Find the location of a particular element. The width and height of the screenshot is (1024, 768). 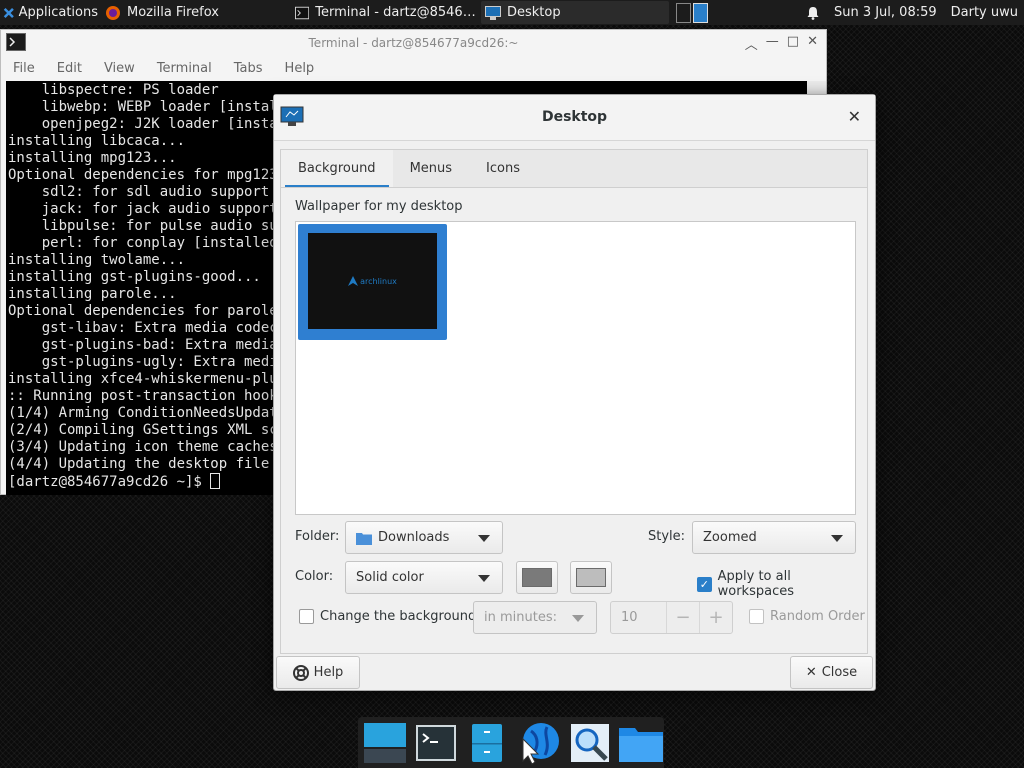

taskbar-firefox: Mozilla Firefox is located at coordinates (195, 12).